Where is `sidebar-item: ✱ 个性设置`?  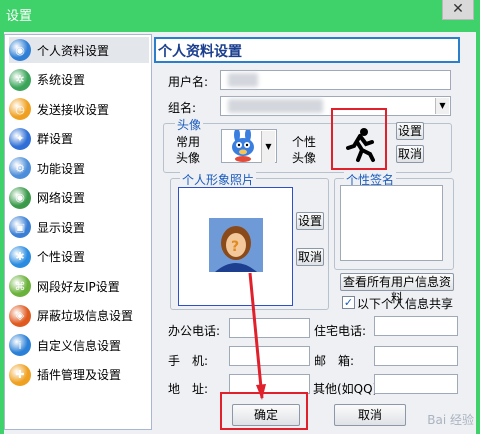
sidebar-item: ✱ 个性设置 is located at coordinates (79, 257).